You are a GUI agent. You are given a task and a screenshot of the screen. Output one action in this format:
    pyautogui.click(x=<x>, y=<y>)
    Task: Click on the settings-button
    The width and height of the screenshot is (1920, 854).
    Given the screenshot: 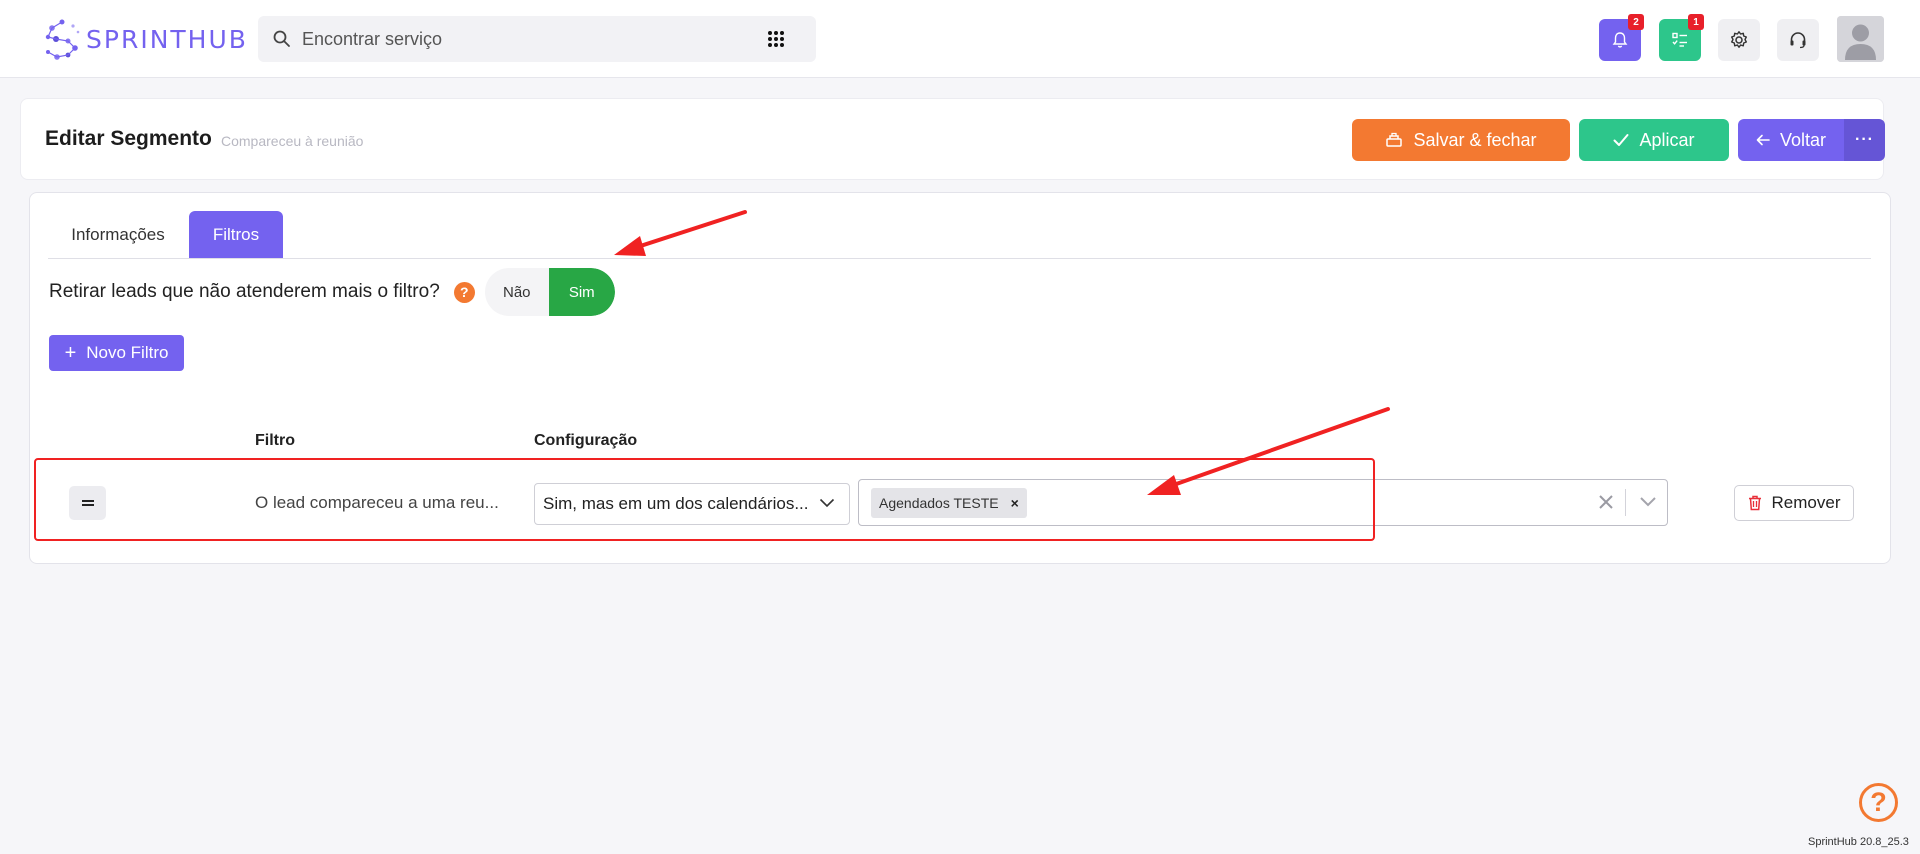 What is the action you would take?
    pyautogui.click(x=1739, y=40)
    